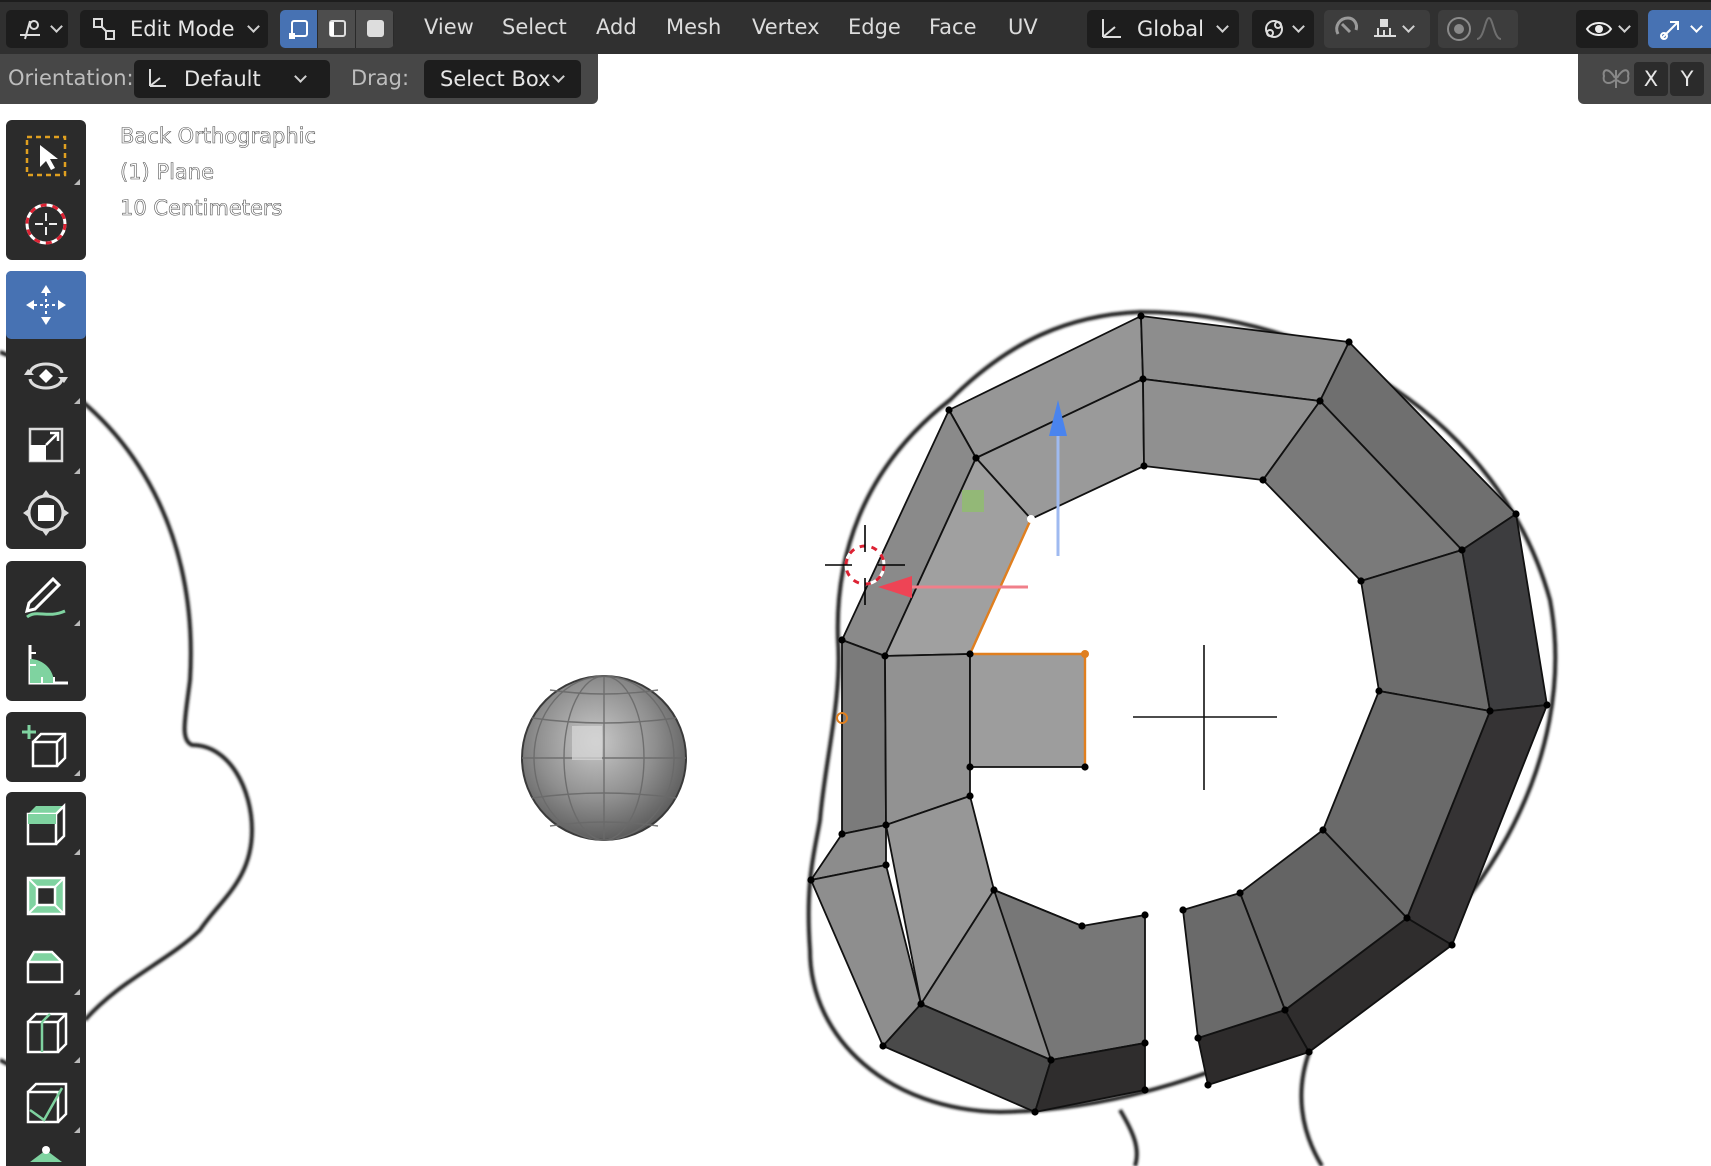 The width and height of the screenshot is (1711, 1166). What do you see at coordinates (1599, 29) in the screenshot?
I see `eye-icon` at bounding box center [1599, 29].